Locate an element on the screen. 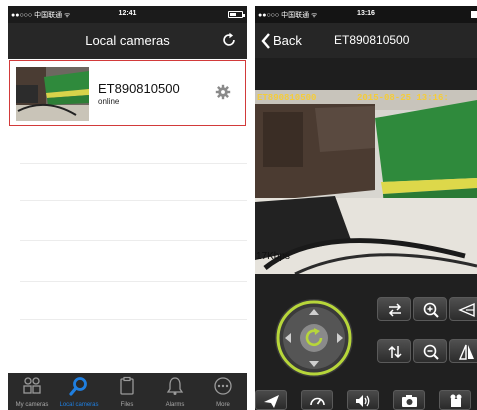  mirror-icon is located at coordinates (466, 352).